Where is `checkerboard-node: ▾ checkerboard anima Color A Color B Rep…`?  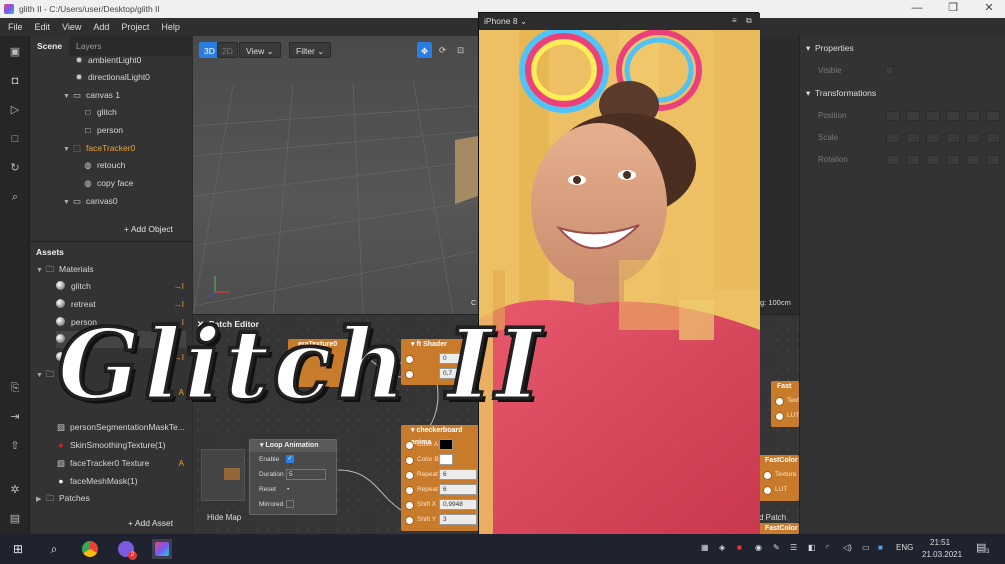 checkerboard-node: ▾ checkerboard anima Color A Color B Rep… is located at coordinates (441, 478).